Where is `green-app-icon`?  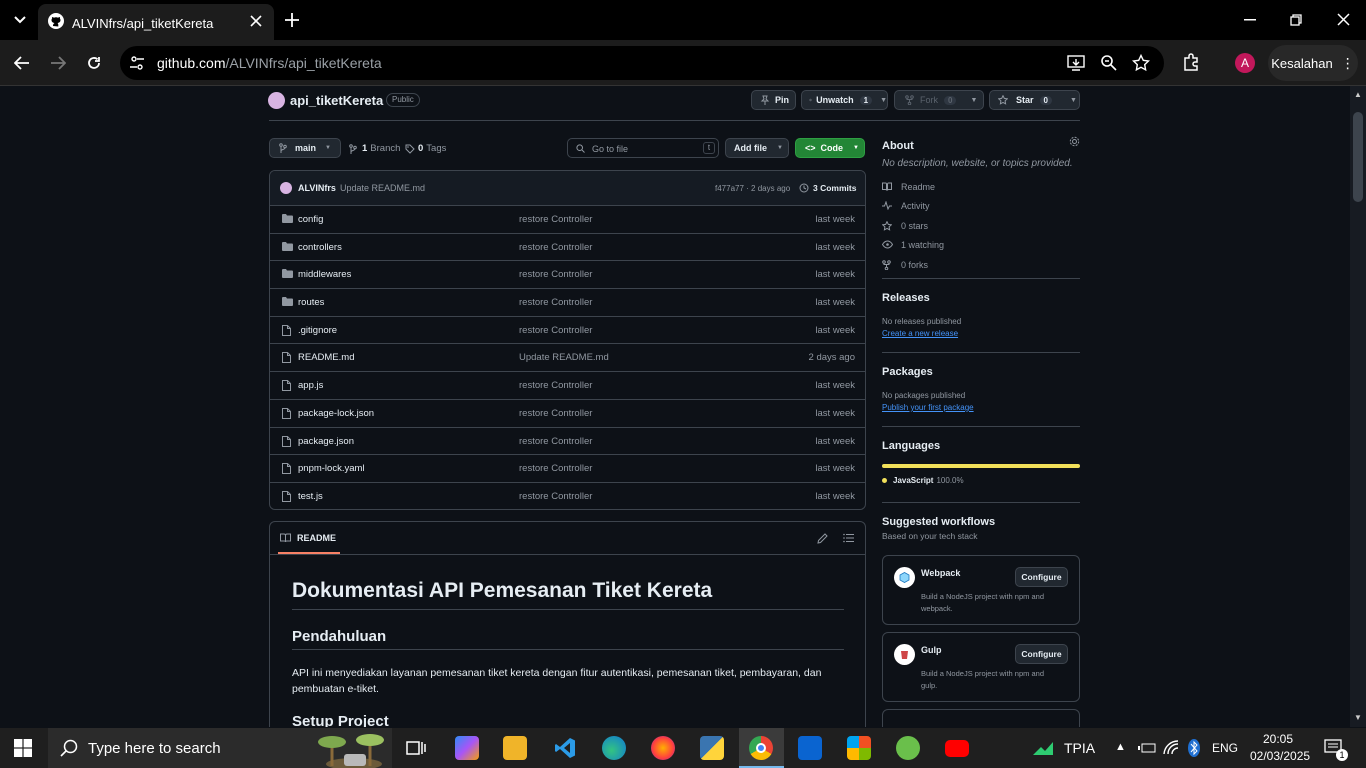 green-app-icon is located at coordinates (908, 748).